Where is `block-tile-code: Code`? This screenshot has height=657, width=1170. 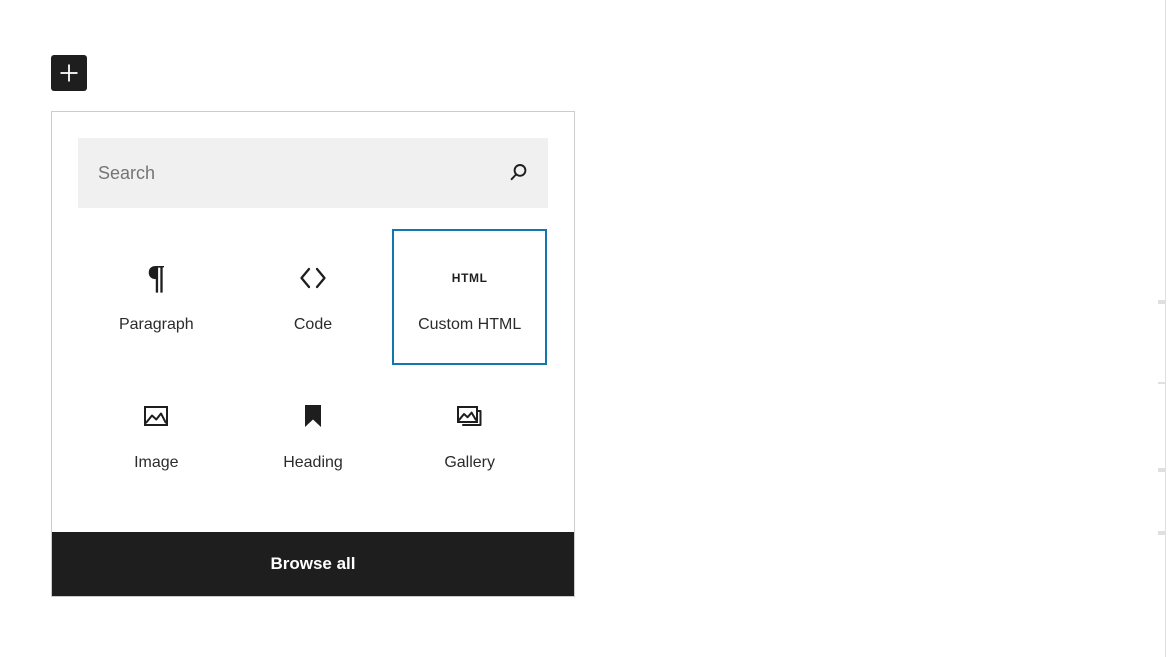
block-tile-code: Code is located at coordinates (313, 297).